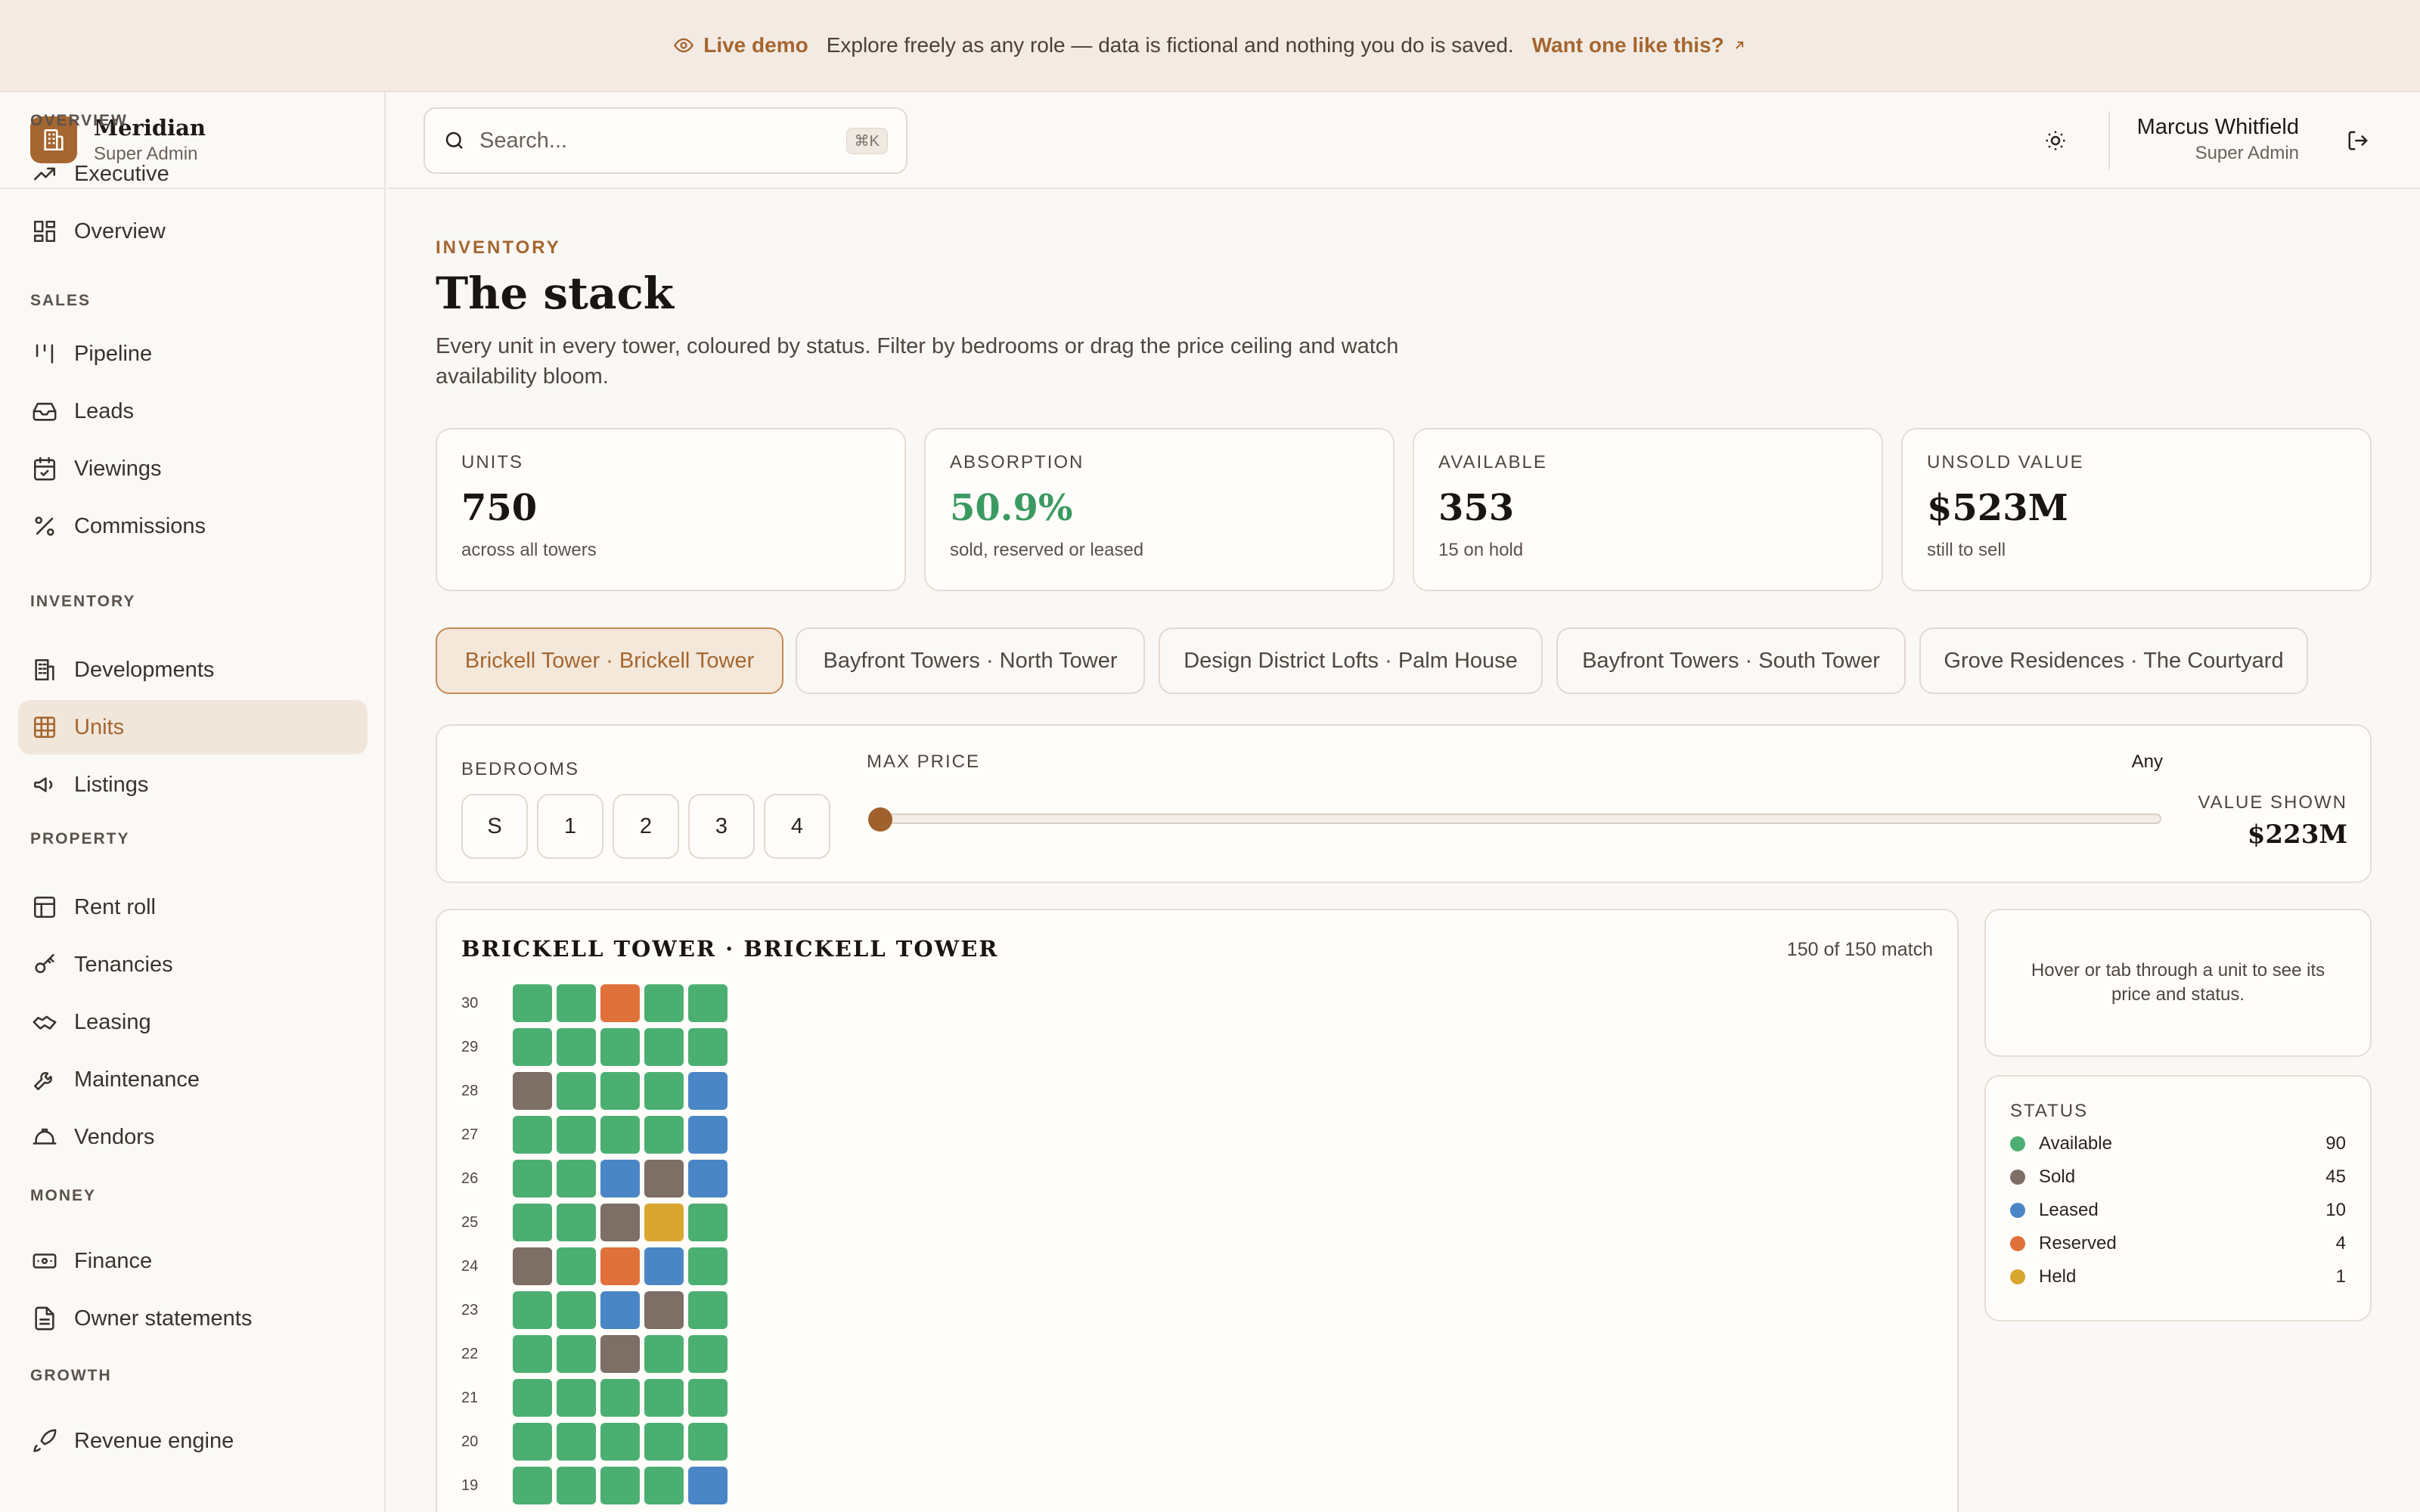  I want to click on sidebar-item-units: Units, so click(193, 727).